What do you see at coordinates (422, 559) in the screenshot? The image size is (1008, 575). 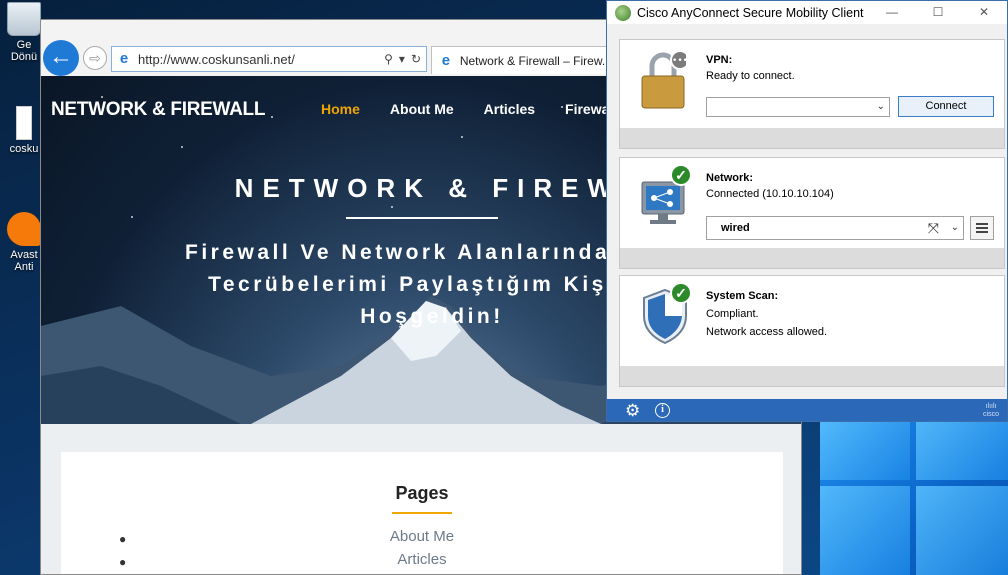 I see `page-link-articles: Articles` at bounding box center [422, 559].